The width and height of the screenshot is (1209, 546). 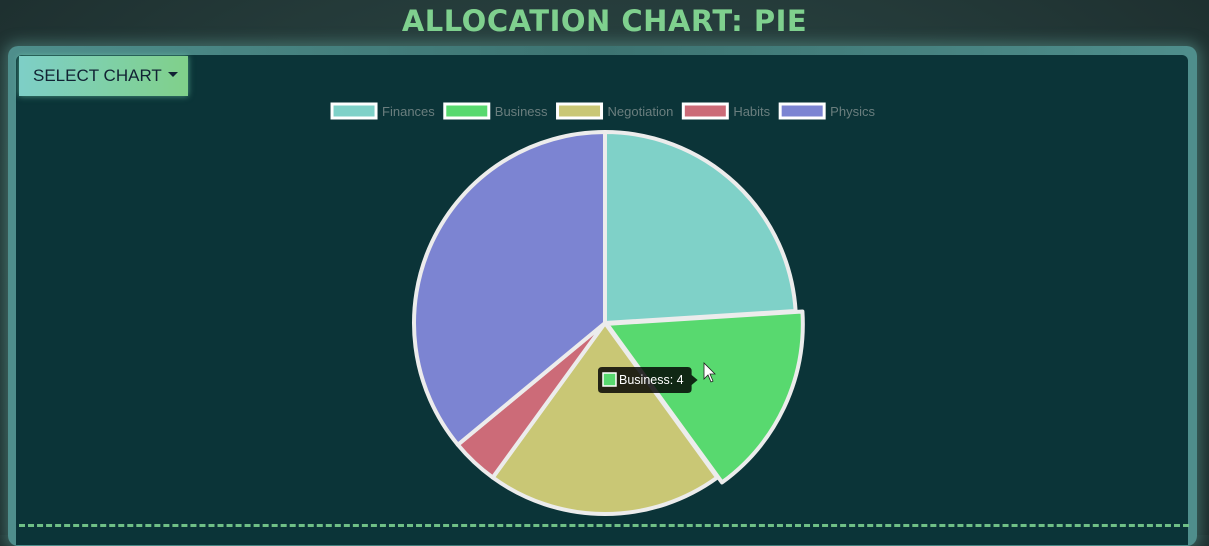 I want to click on tooltip-swatch, so click(x=609, y=379).